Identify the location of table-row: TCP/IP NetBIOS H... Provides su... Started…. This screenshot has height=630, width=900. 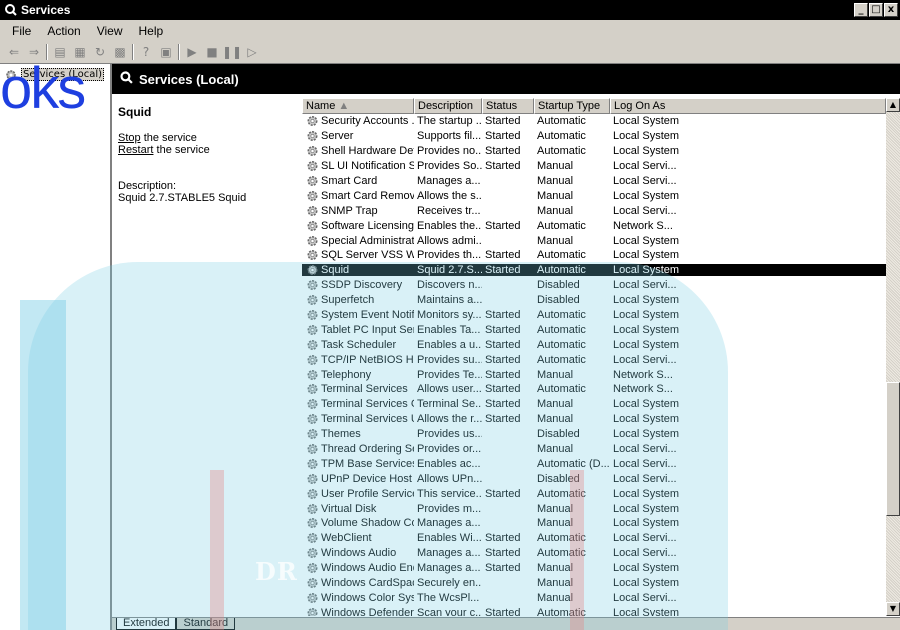
(594, 359).